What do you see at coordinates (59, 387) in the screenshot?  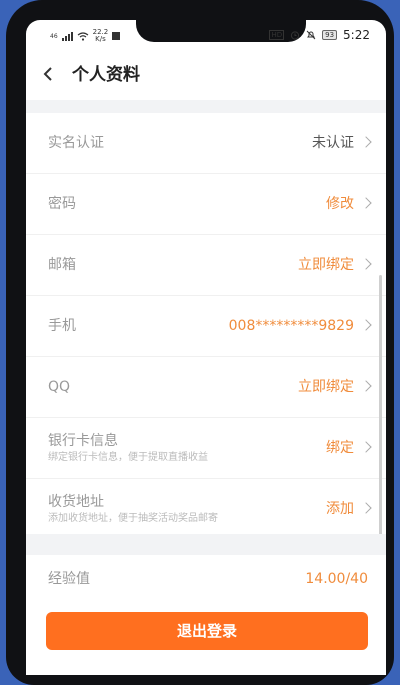 I see `row-label: QQ` at bounding box center [59, 387].